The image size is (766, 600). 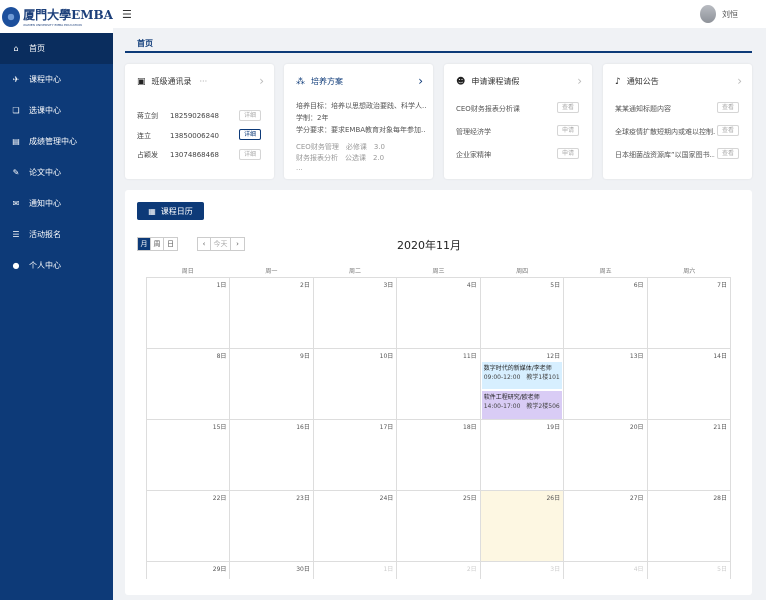 What do you see at coordinates (56, 234) in the screenshot?
I see `sidebar-item-6: ☰ 活动报名` at bounding box center [56, 234].